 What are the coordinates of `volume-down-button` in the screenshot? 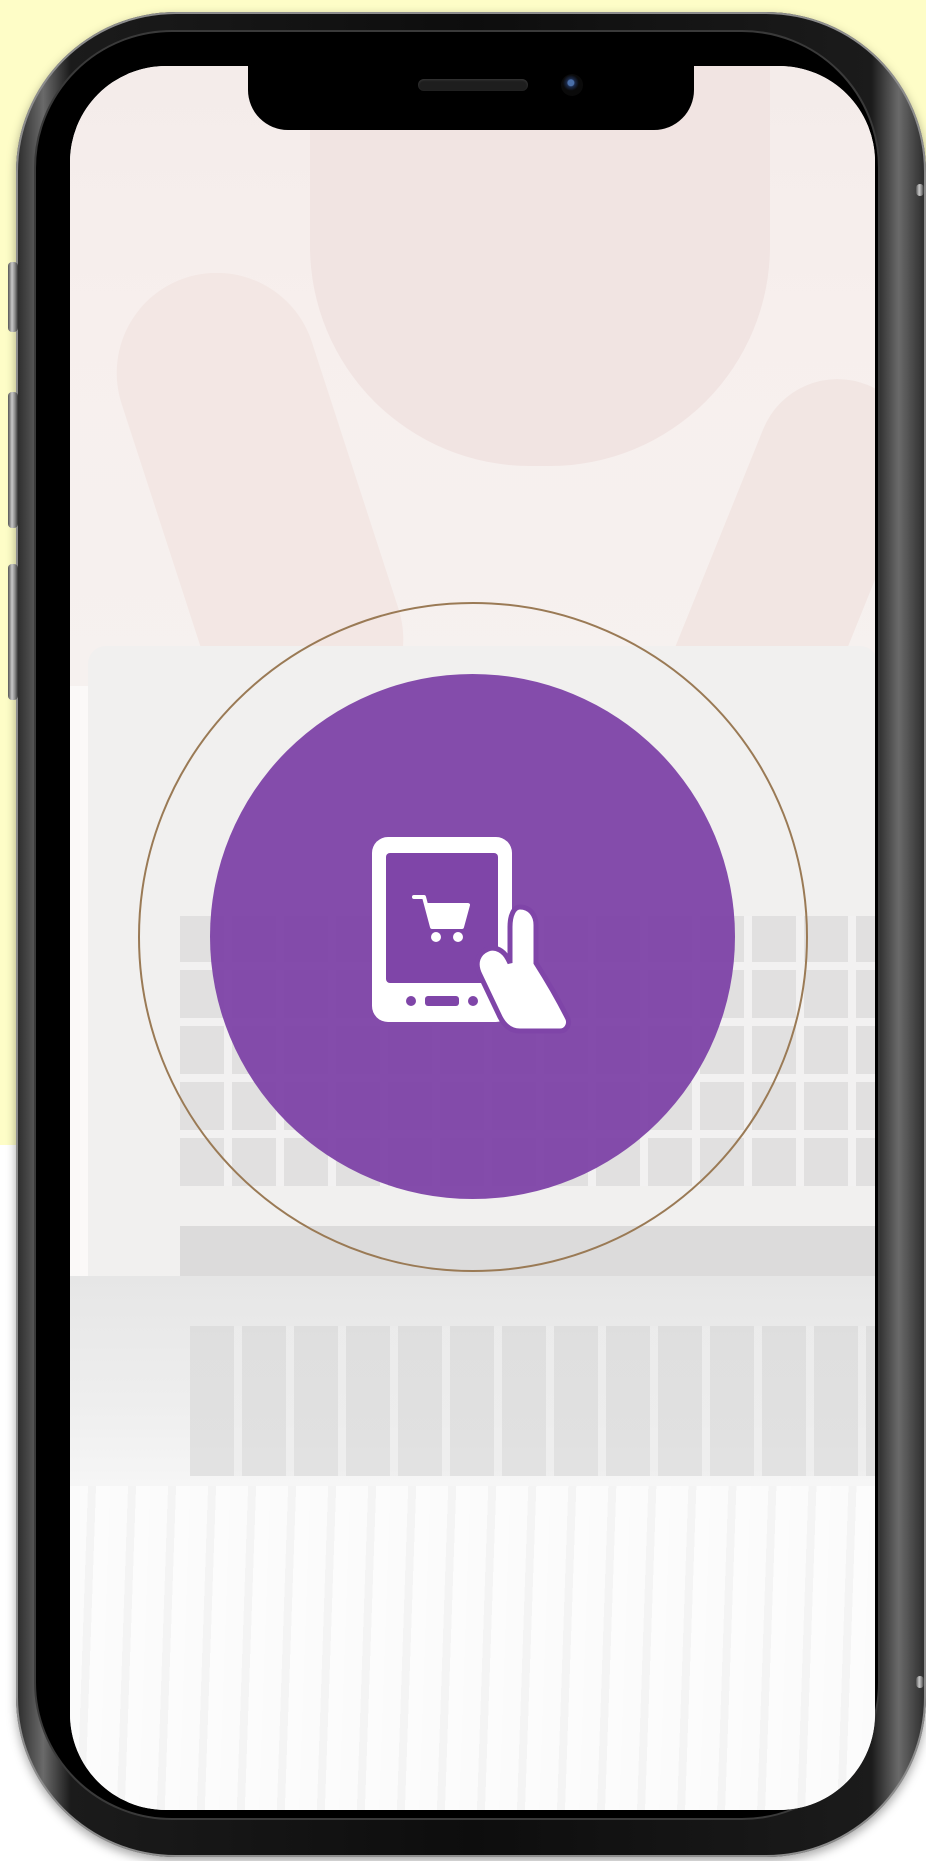 It's located at (13, 632).